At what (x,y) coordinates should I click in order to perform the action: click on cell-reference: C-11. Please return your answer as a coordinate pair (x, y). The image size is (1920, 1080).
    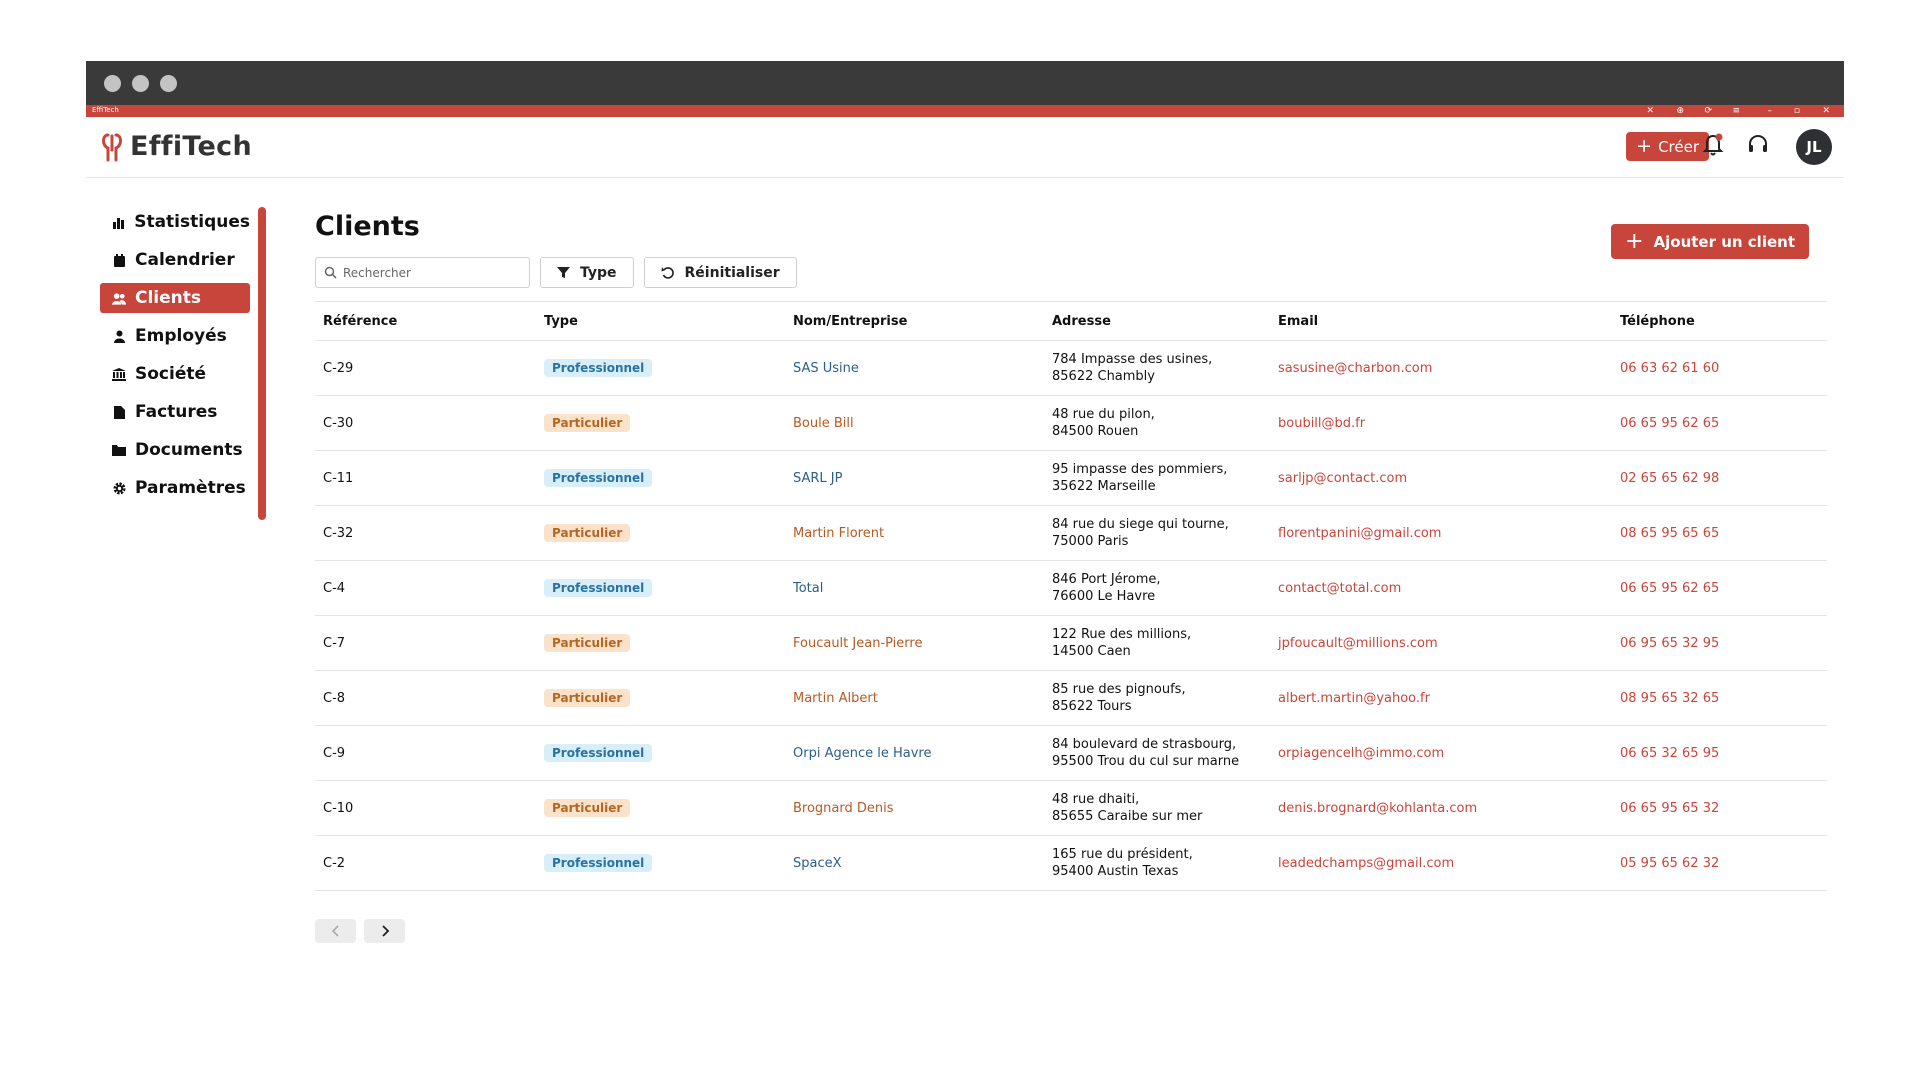
    Looking at the image, I should click on (425, 478).